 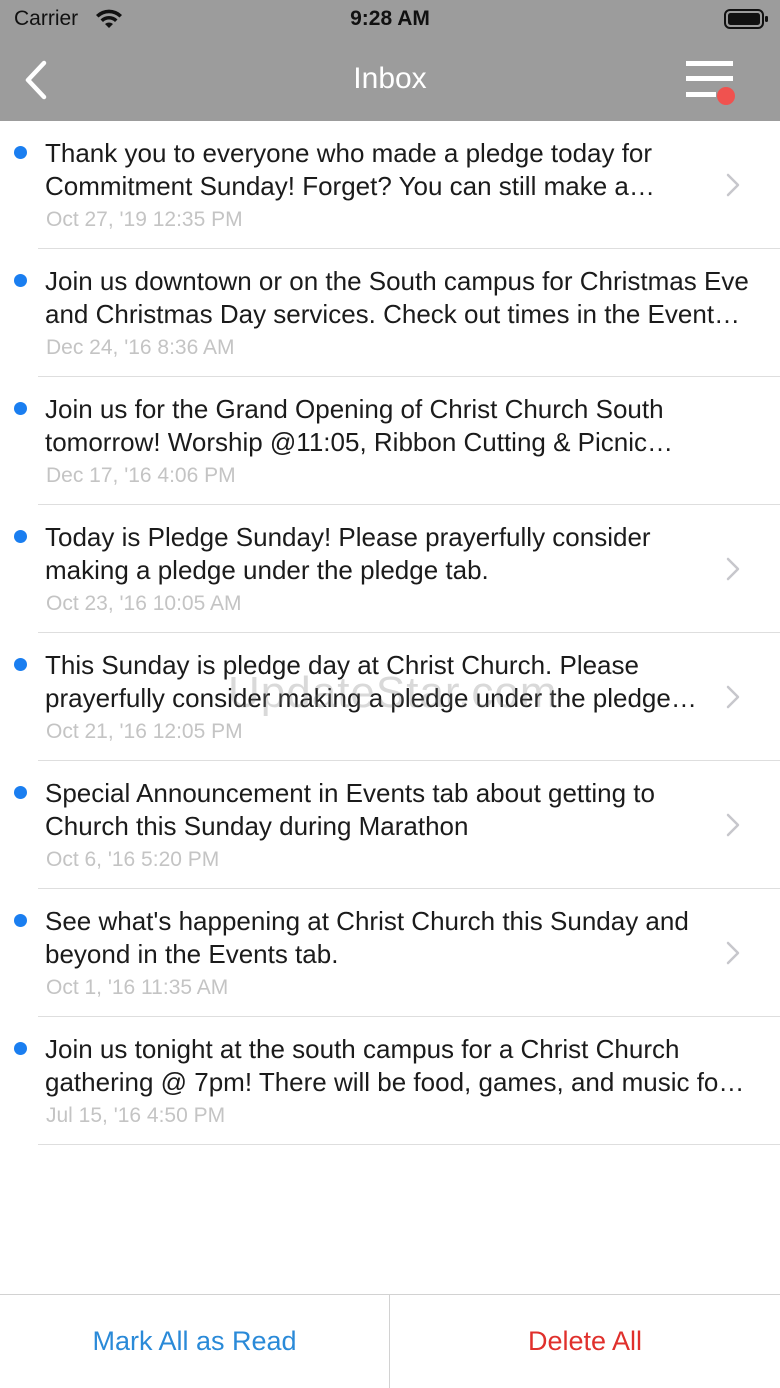 I want to click on notification-badge, so click(x=726, y=96).